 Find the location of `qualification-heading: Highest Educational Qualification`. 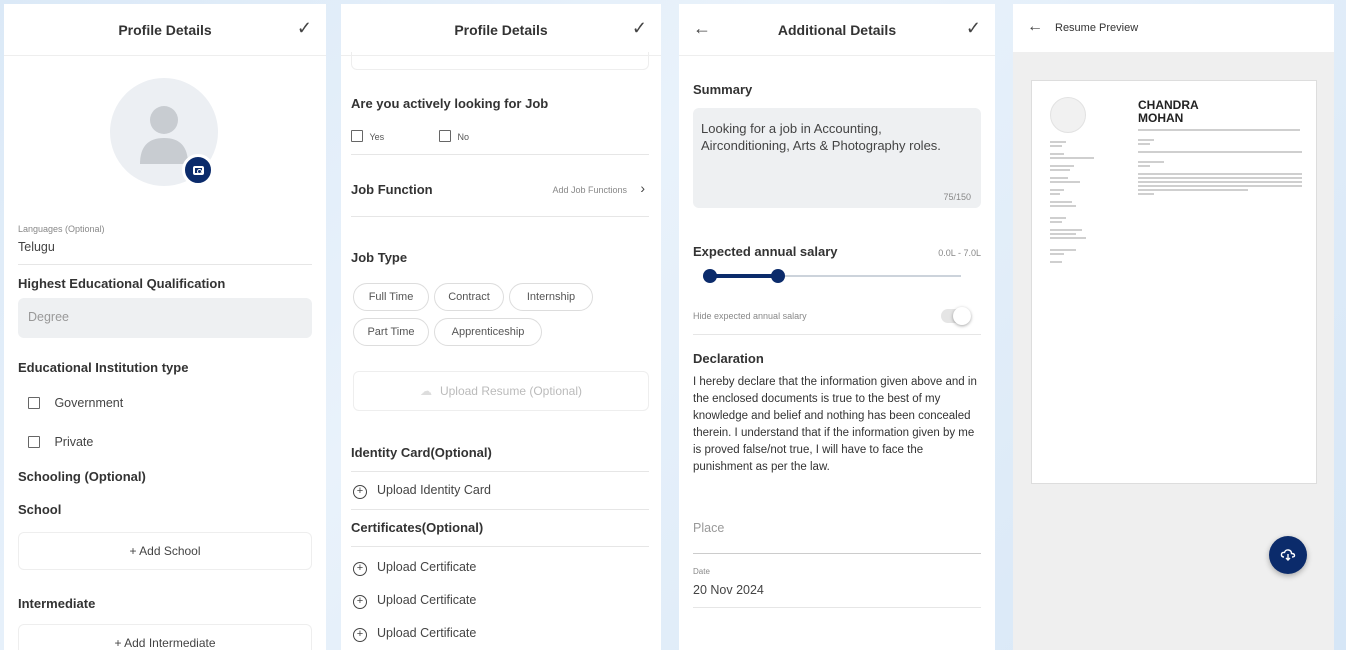

qualification-heading: Highest Educational Qualification is located at coordinates (122, 283).